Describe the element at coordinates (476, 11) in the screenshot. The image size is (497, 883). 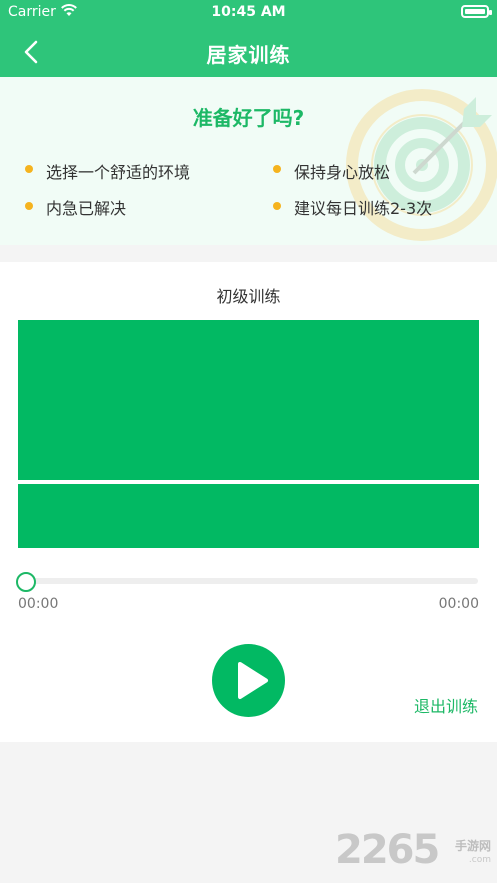
I see `battery-icon` at that location.